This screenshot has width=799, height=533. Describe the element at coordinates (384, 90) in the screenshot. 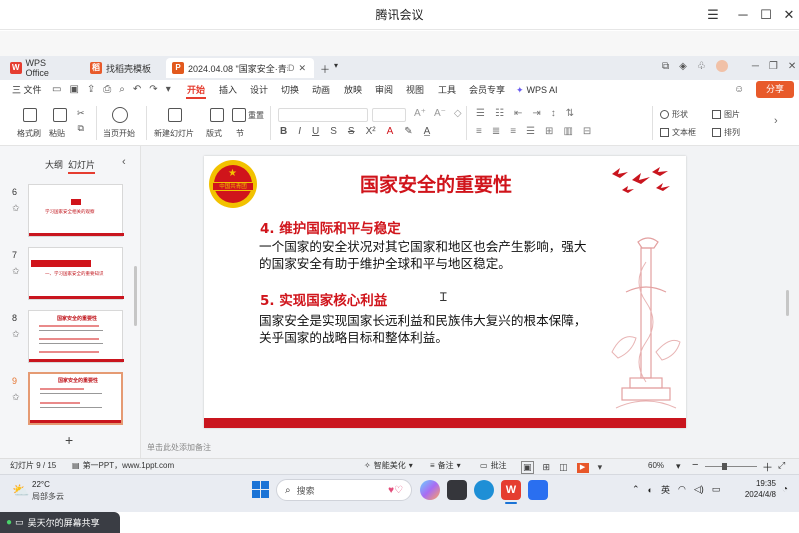

I see `menu-review: 审阅` at that location.